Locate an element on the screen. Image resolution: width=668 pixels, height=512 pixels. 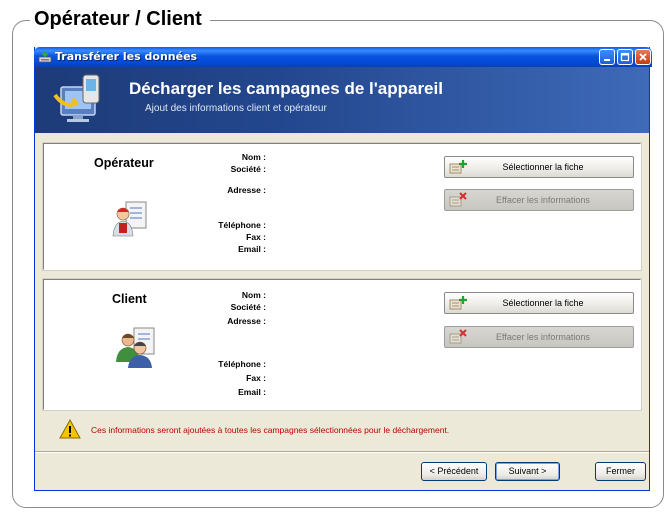
operator-address-label: Adresse : is located at coordinates (246, 190).